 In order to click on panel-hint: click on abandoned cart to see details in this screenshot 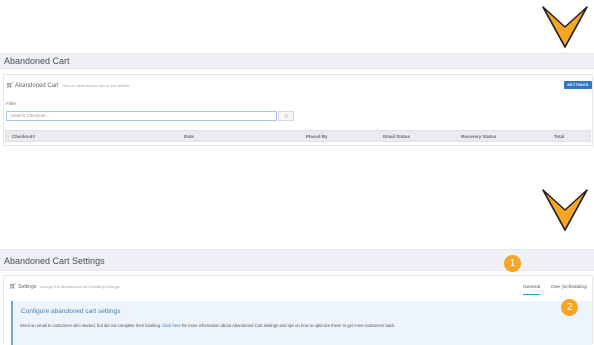, I will do `click(96, 85)`.